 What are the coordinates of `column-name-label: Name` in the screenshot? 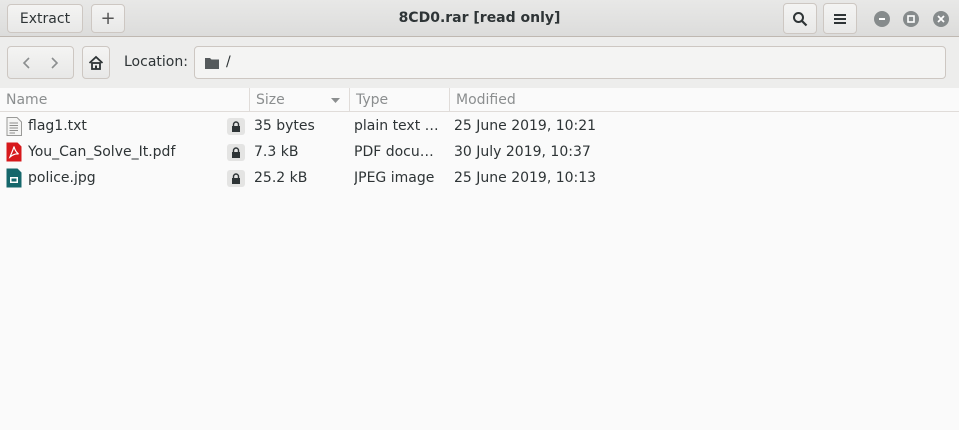 It's located at (27, 100).